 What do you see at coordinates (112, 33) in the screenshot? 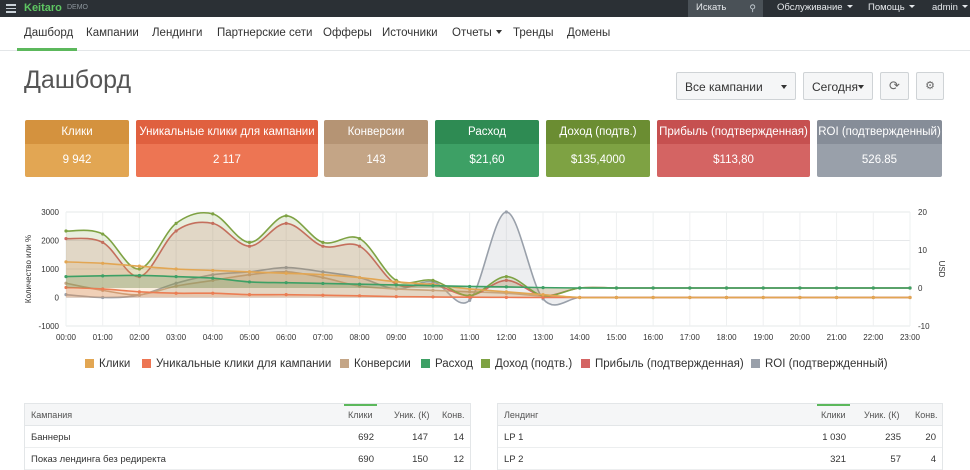
I see `nav-campaigns: Кампании` at bounding box center [112, 33].